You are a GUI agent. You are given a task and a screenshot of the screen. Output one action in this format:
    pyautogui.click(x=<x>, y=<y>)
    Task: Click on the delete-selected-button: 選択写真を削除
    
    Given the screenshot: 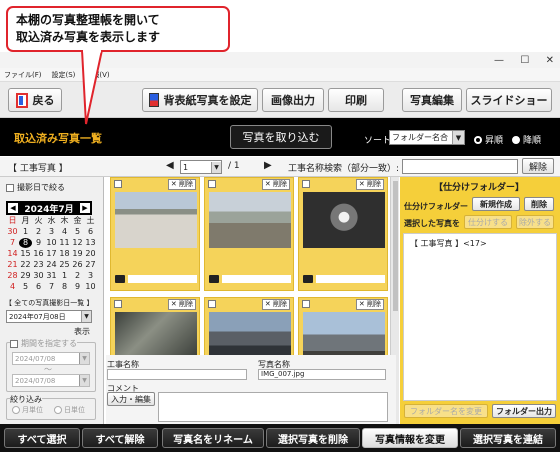 What is the action you would take?
    pyautogui.click(x=313, y=438)
    